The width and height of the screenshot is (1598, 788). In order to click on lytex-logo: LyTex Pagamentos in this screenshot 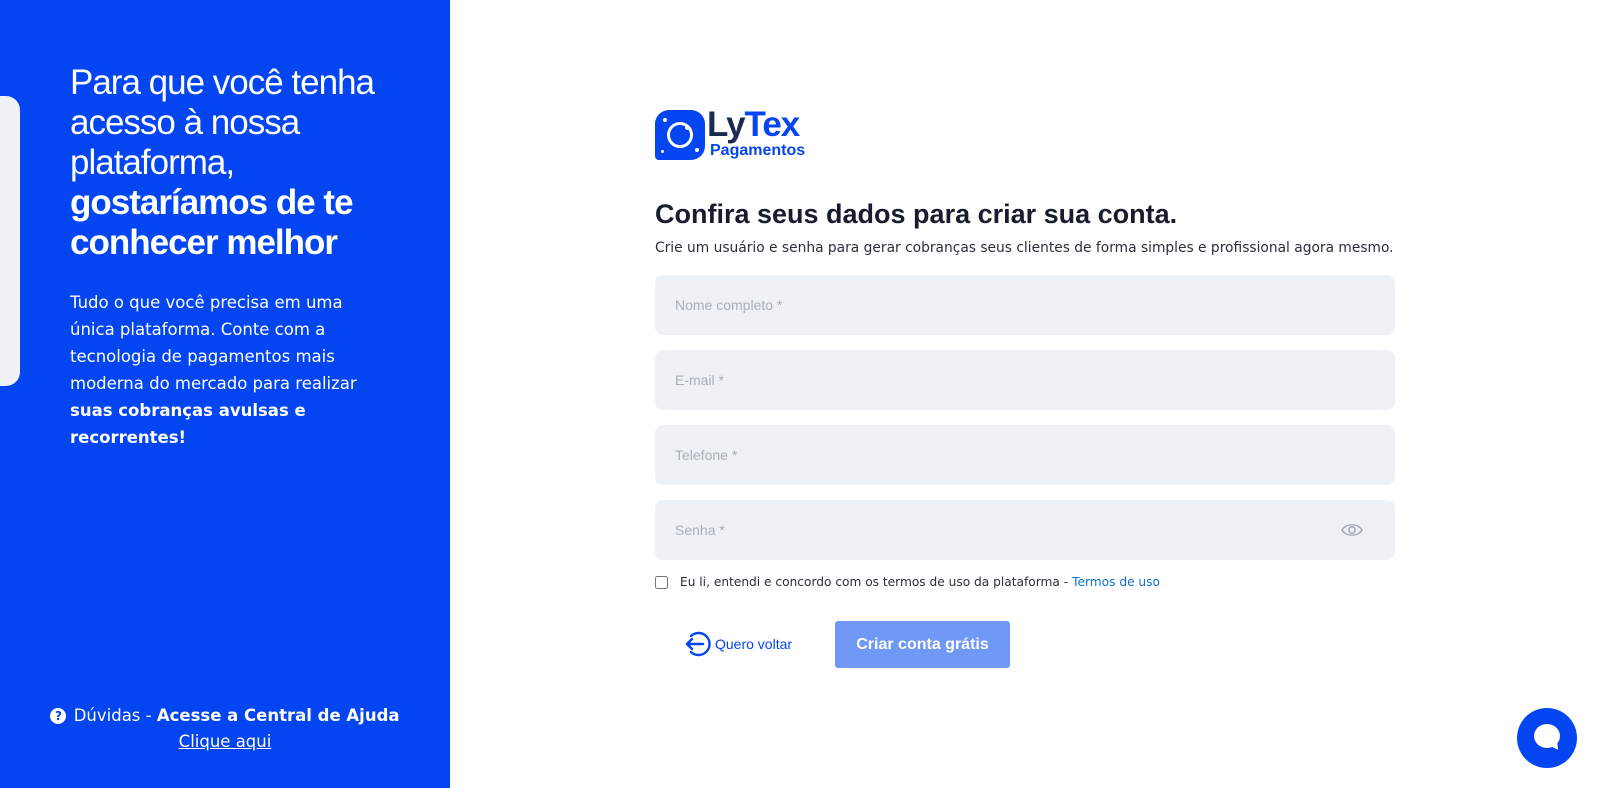, I will do `click(735, 134)`.